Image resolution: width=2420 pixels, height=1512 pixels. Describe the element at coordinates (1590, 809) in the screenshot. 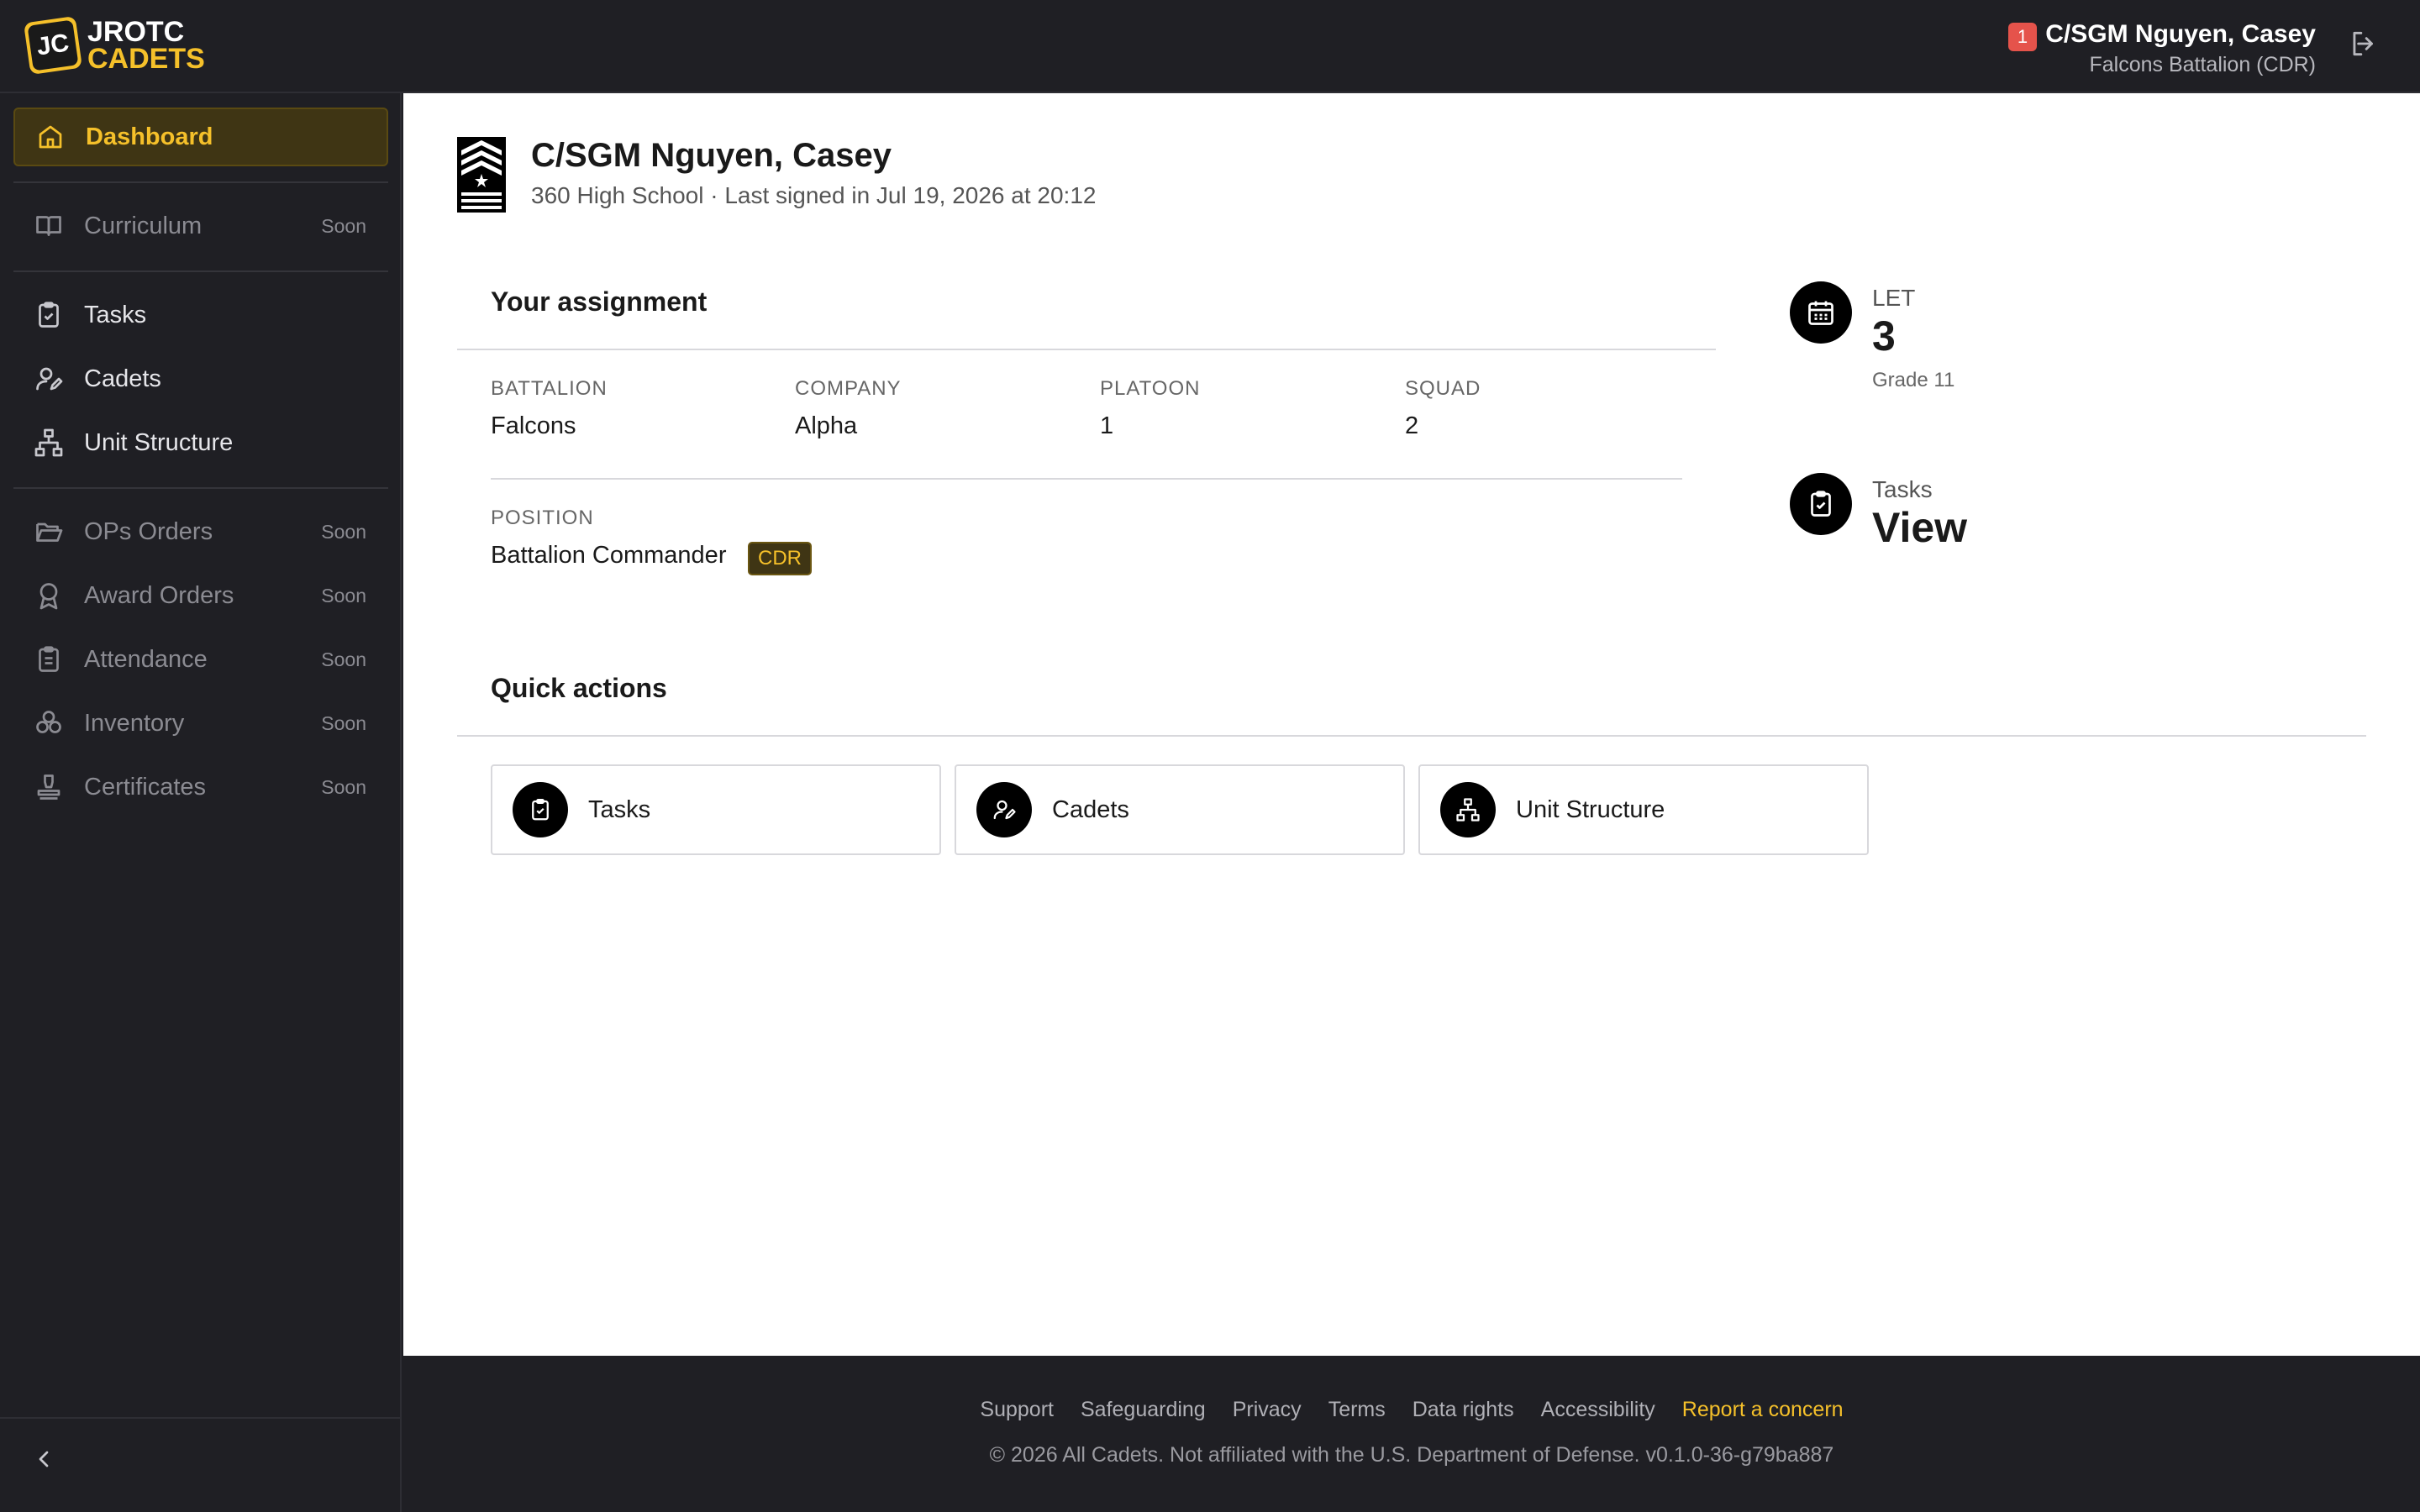

I see `quick-action-label: Unit Structure` at that location.